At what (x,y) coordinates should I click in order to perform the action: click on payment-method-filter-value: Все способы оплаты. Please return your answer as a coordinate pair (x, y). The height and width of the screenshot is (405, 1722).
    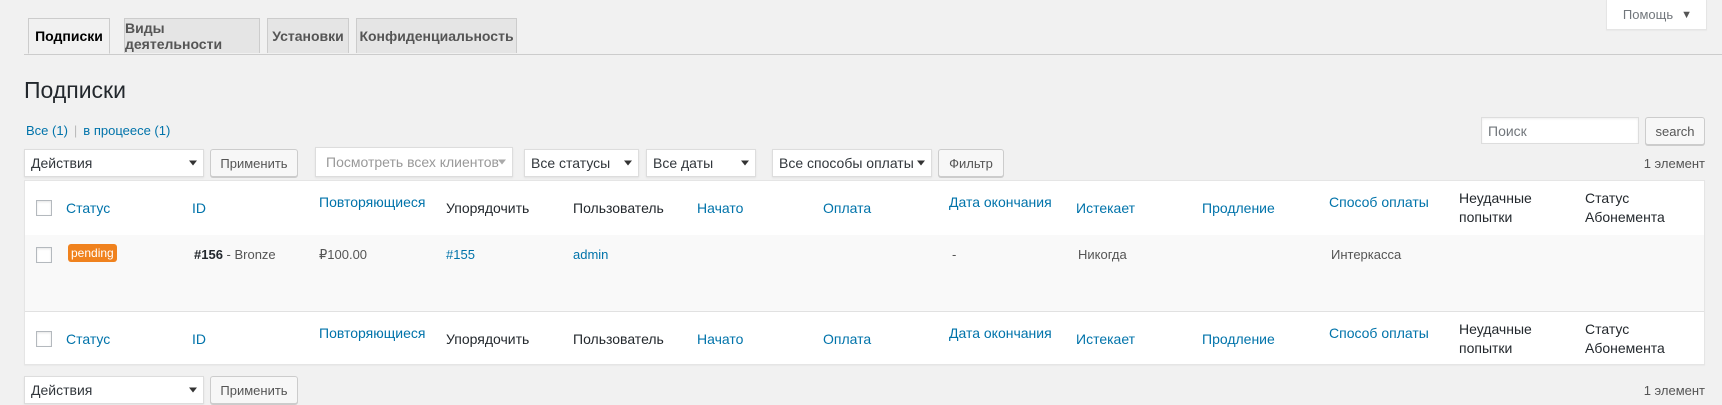
    Looking at the image, I should click on (846, 163).